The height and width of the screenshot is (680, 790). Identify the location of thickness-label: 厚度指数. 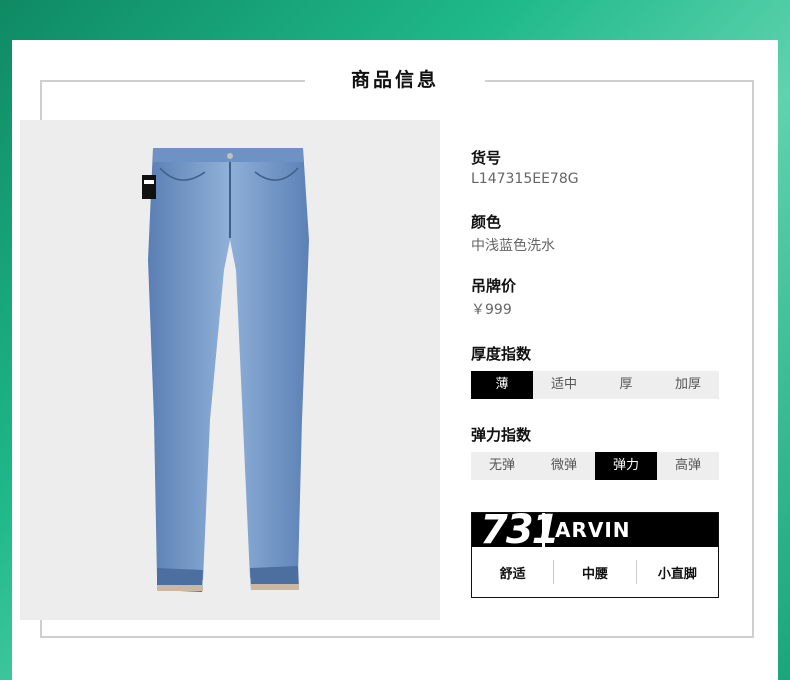
(501, 354).